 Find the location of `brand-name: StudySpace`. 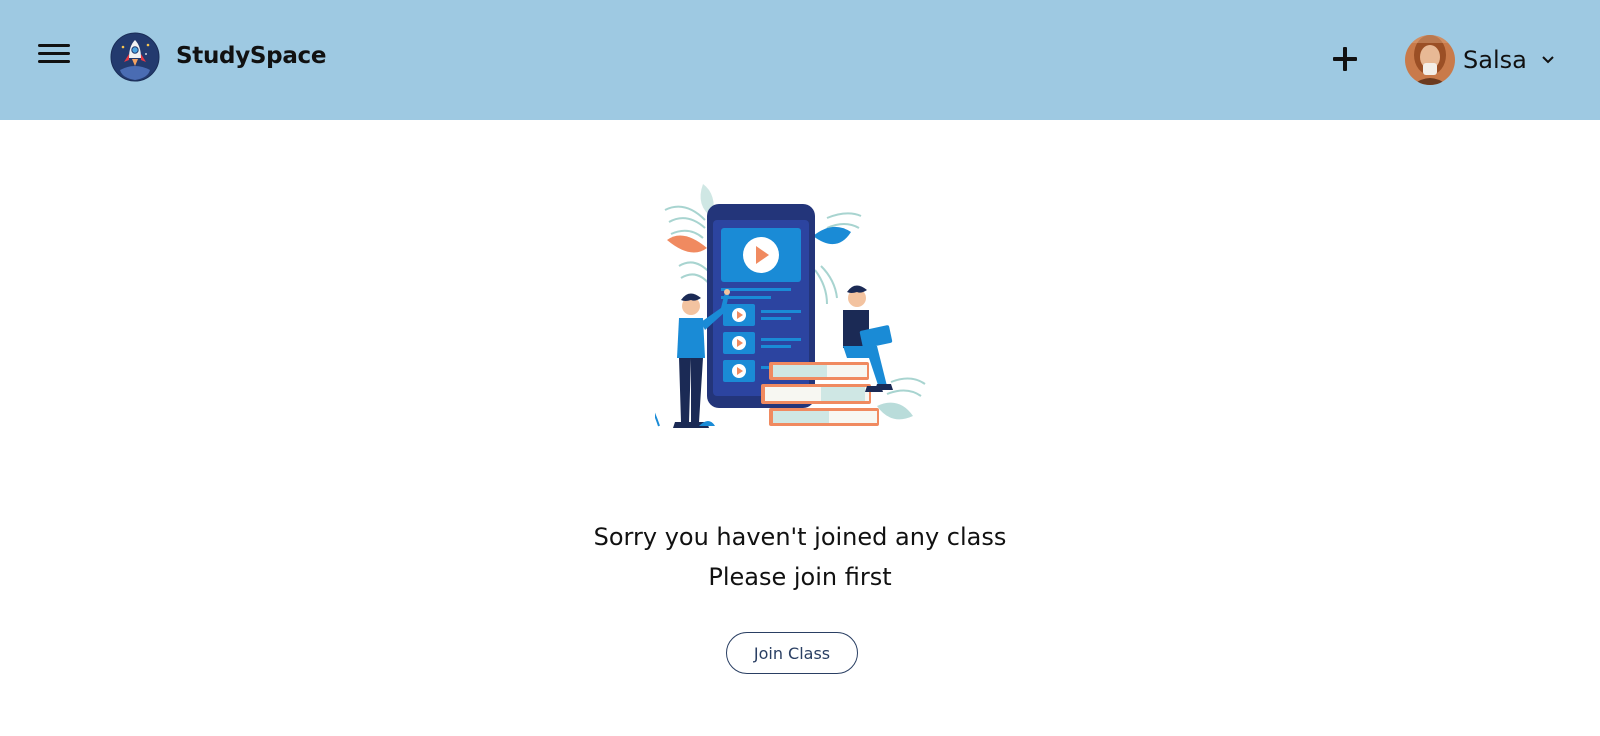

brand-name: StudySpace is located at coordinates (251, 56).